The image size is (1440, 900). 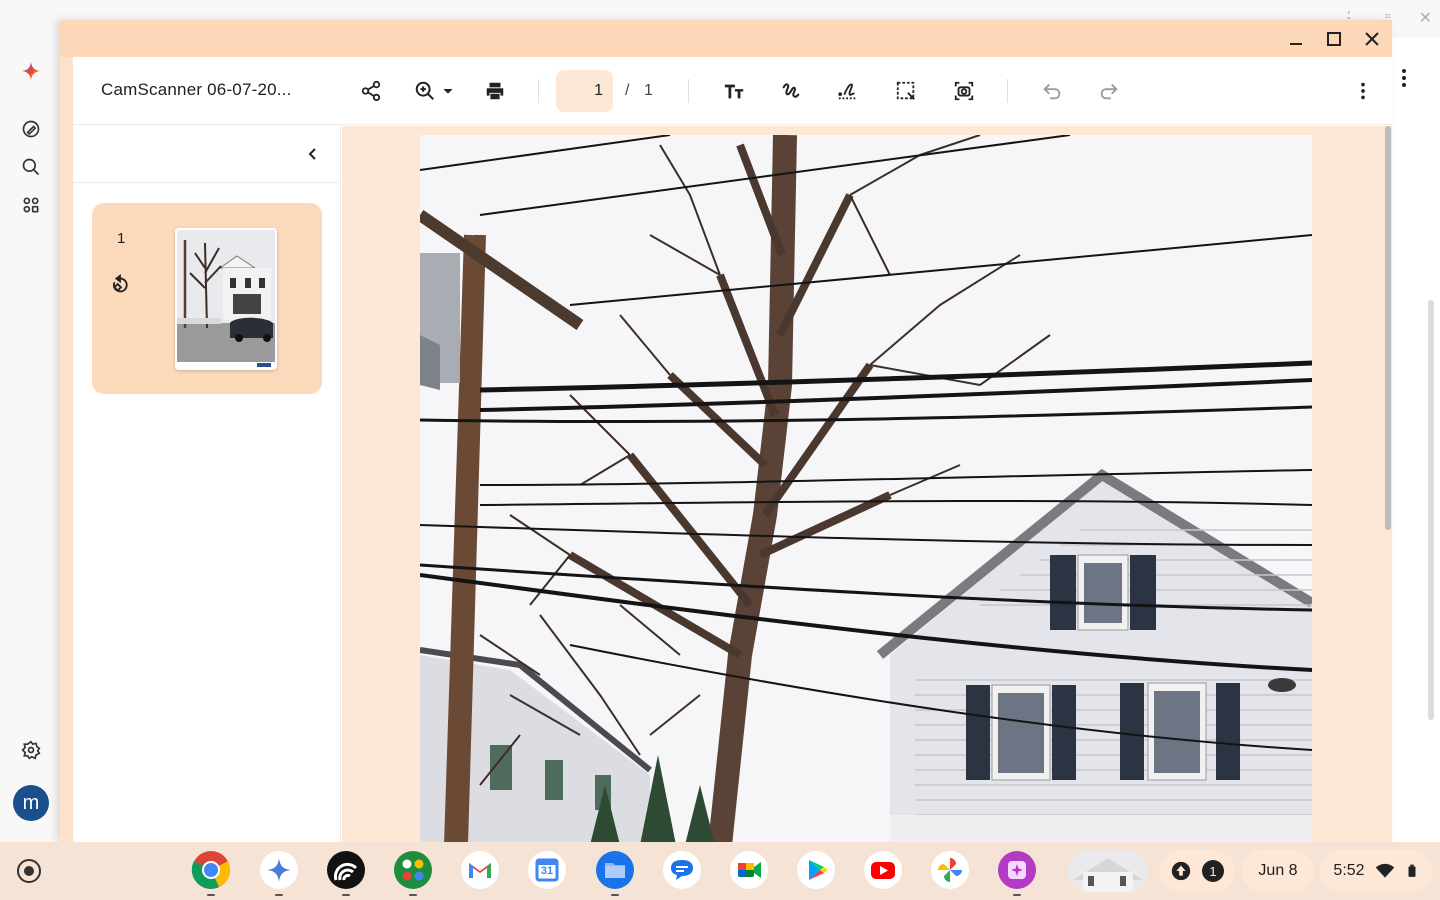 What do you see at coordinates (495, 91) in the screenshot?
I see `print-icon` at bounding box center [495, 91].